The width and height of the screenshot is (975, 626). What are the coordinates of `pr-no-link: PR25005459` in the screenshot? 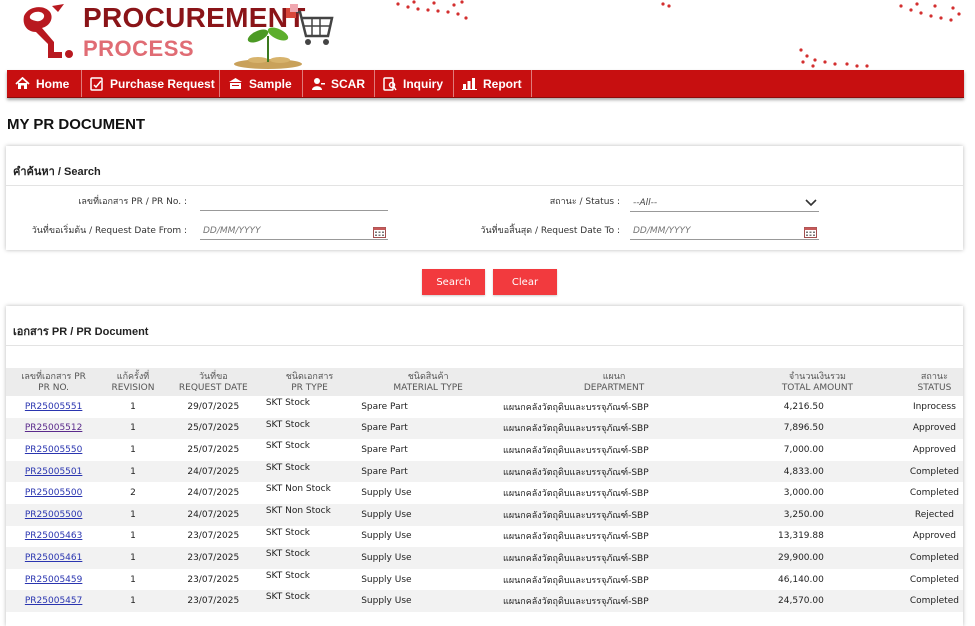 It's located at (54, 580).